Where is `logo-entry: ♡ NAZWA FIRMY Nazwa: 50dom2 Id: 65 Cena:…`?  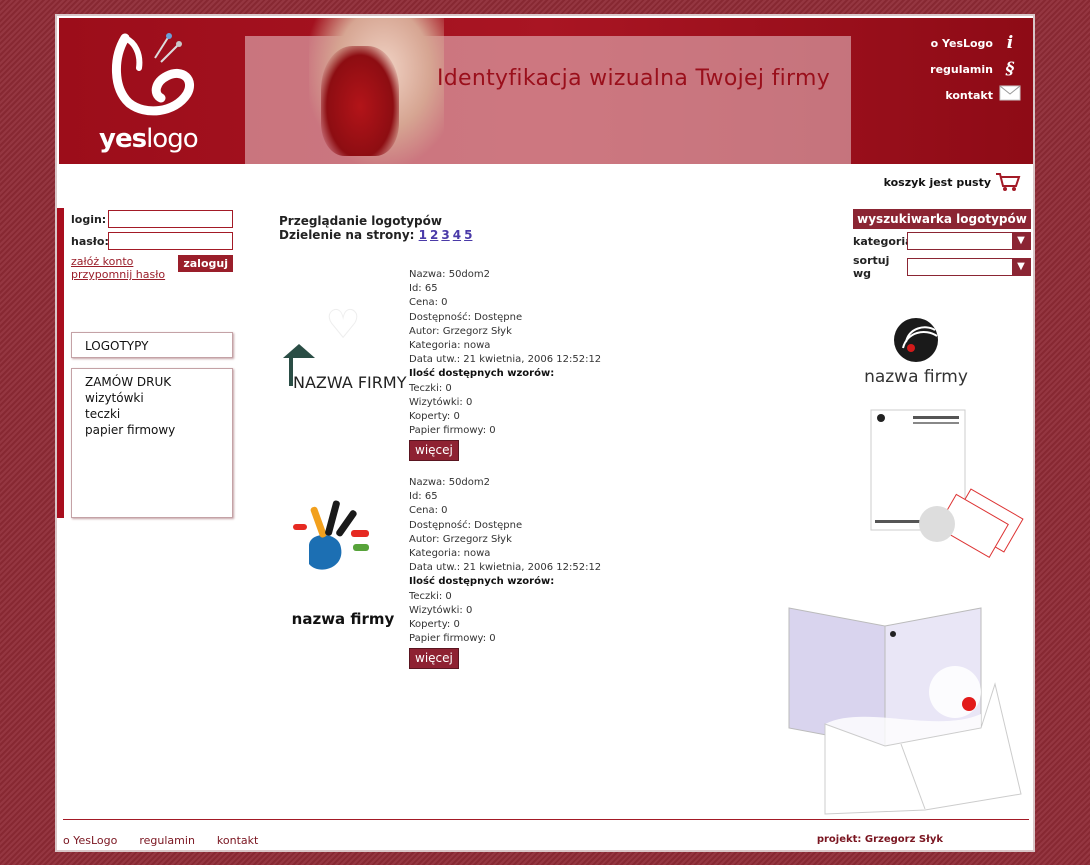
logo-entry: ♡ NAZWA FIRMY Nazwa: 50dom2 Id: 65 Cena:… is located at coordinates (449, 364).